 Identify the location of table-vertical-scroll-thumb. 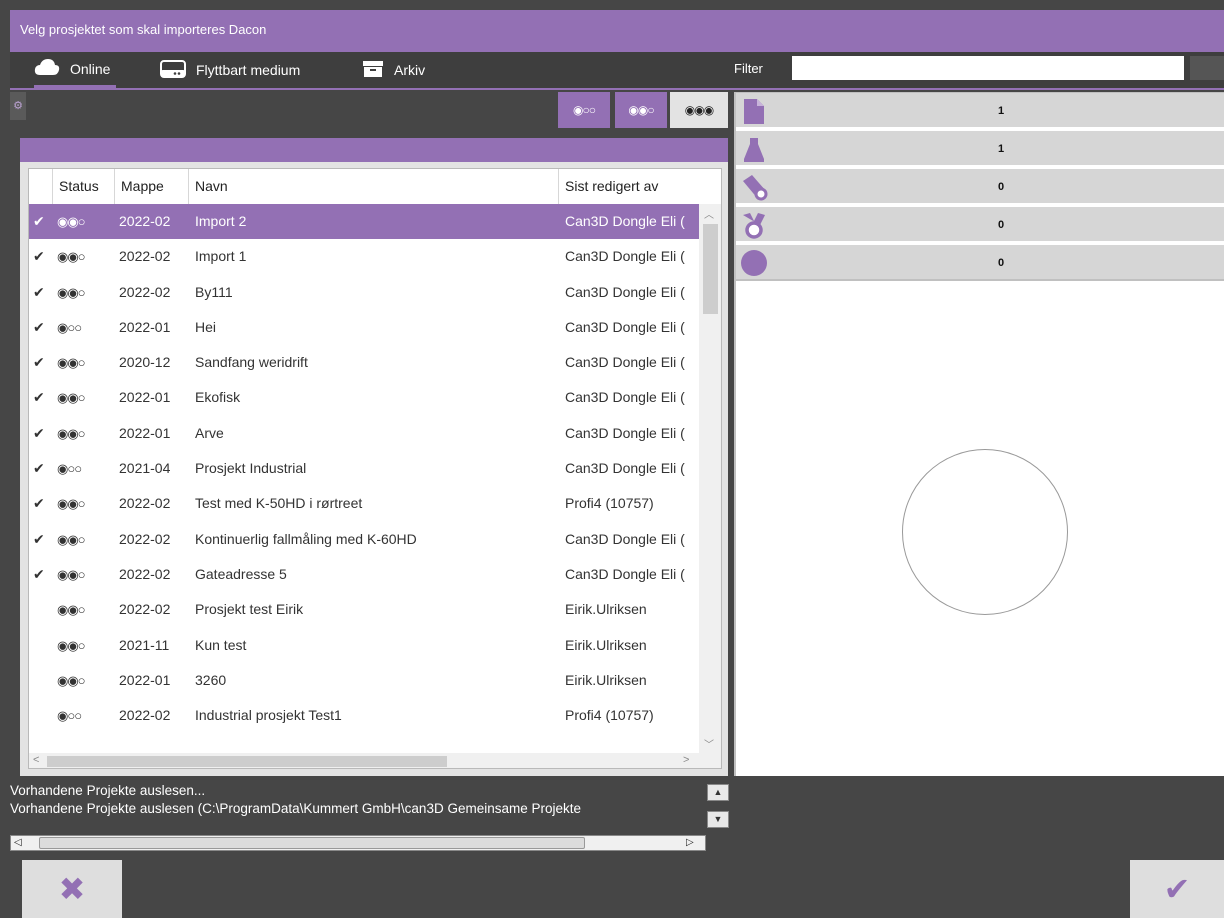
(710, 269).